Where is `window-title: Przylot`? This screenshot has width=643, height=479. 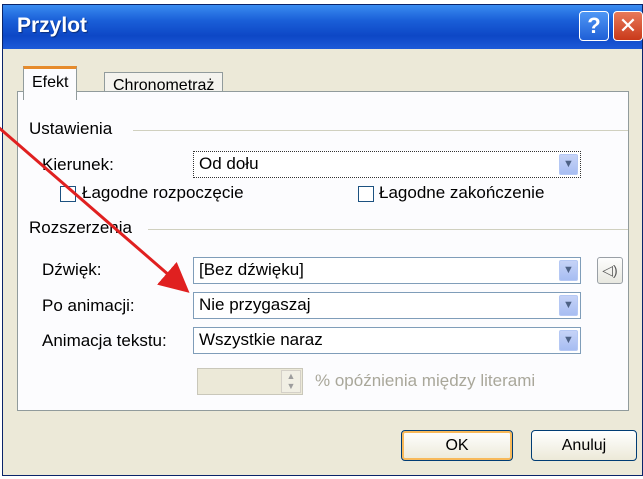 window-title: Przylot is located at coordinates (52, 25).